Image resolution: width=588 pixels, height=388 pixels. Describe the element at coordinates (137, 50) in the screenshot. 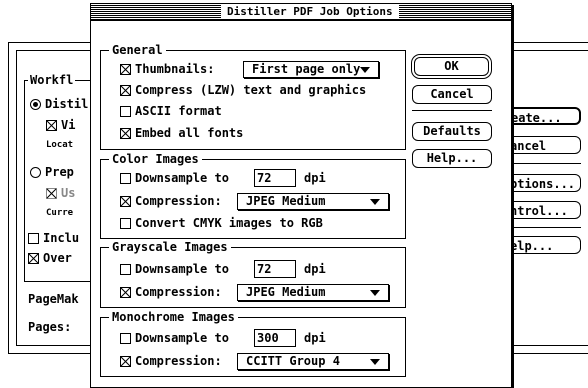

I see `general-label: General` at that location.